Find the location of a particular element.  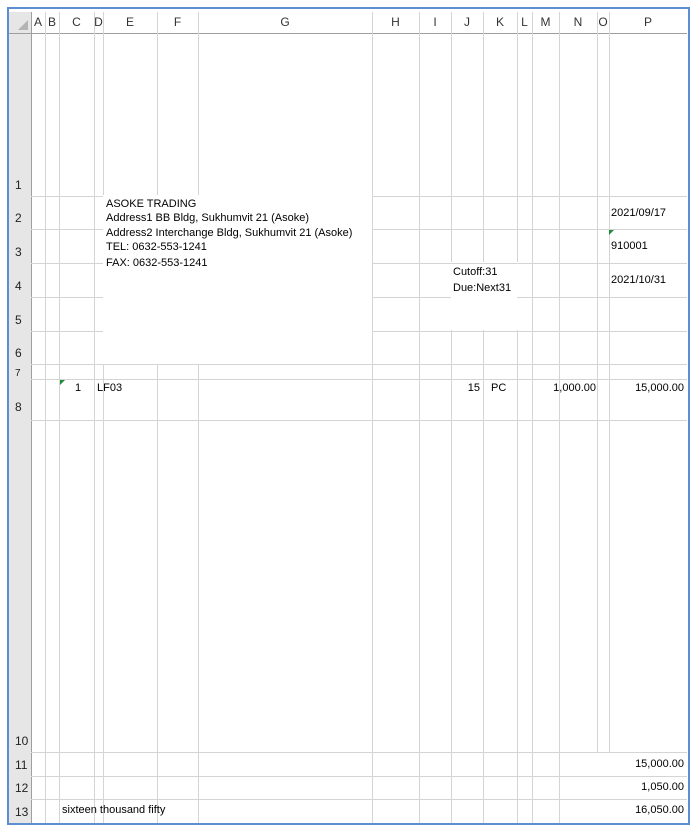

item-amount-cell: 15,000.00 is located at coordinates (646, 388).